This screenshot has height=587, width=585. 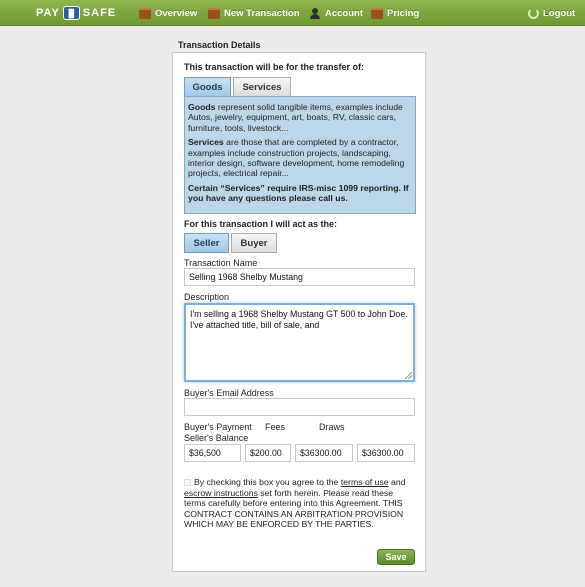 I want to click on transaction-name-input: Selling 1968 Shelby Mustang, so click(x=299, y=277).